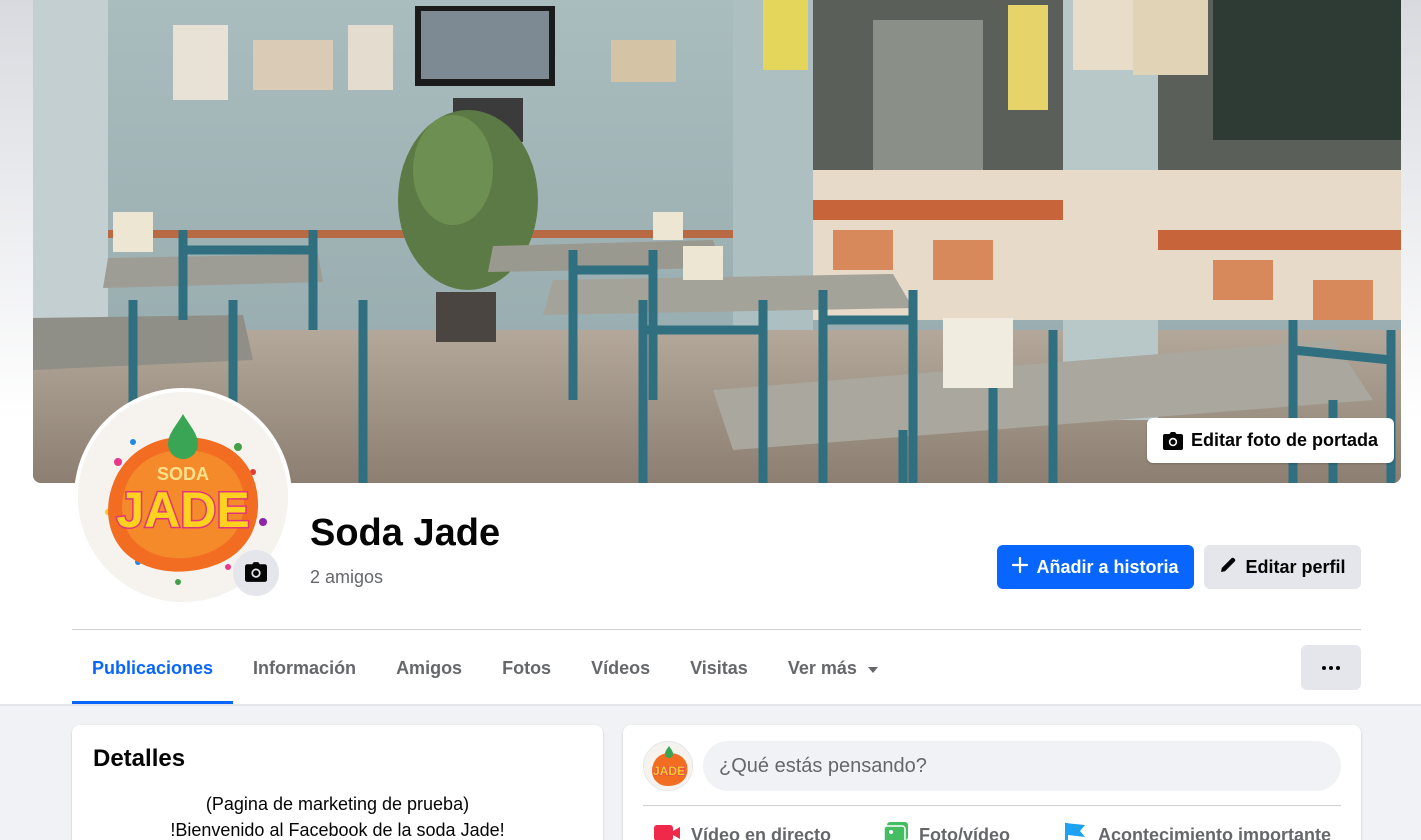  Describe the element at coordinates (1107, 566) in the screenshot. I see `add-to-story-label: Añadir a historia` at that location.